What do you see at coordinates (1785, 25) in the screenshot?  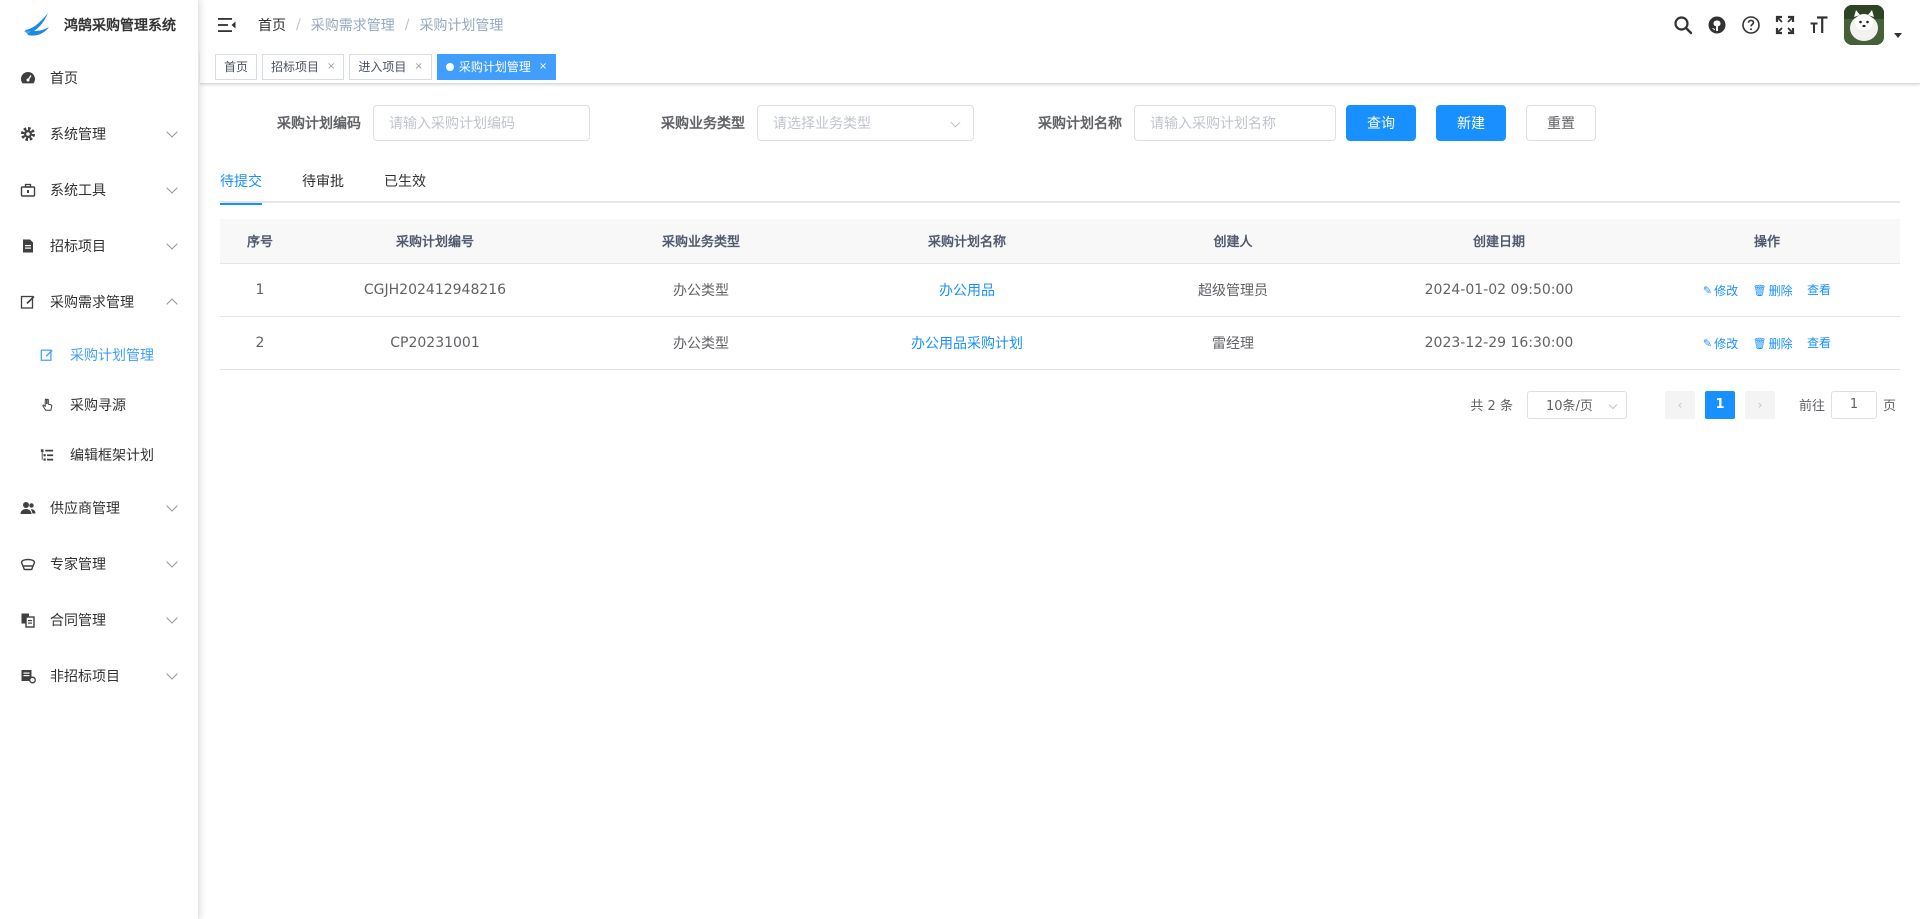 I see `fullscreen-icon` at bounding box center [1785, 25].